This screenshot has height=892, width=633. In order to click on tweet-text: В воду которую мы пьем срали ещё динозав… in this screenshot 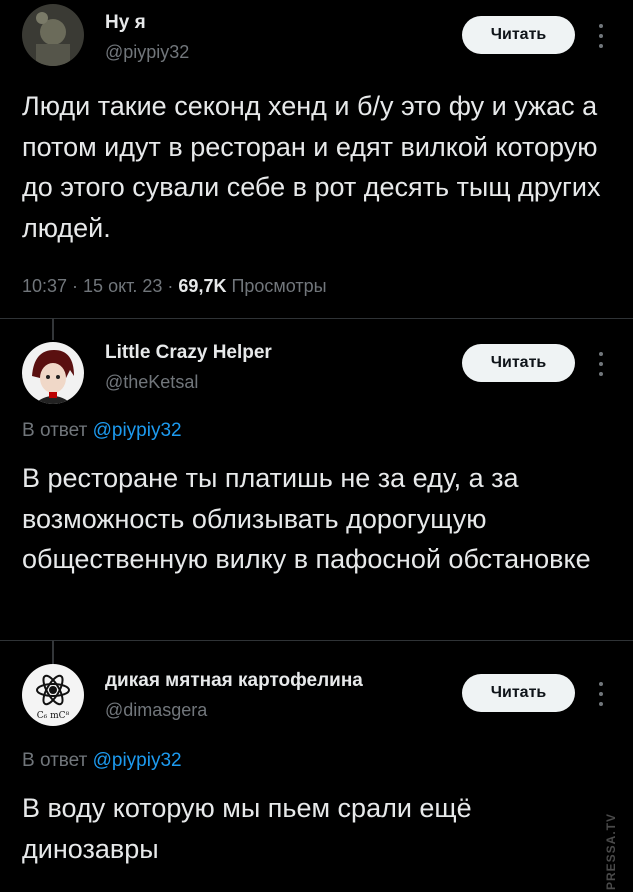, I will do `click(247, 828)`.